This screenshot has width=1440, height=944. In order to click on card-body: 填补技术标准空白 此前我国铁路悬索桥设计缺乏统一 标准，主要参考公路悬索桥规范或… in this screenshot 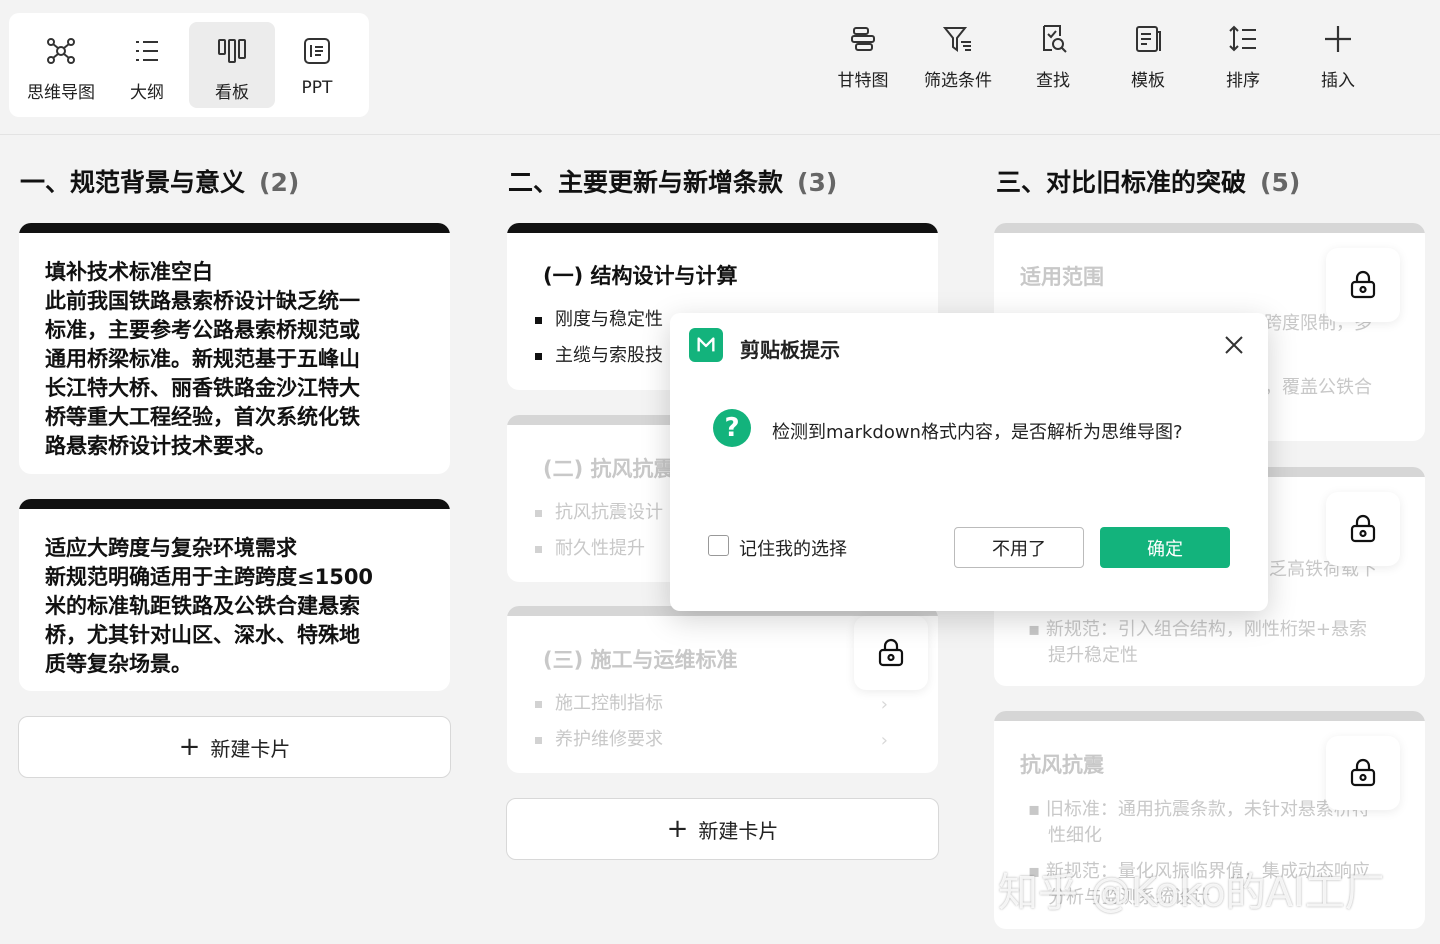, I will do `click(234, 359)`.